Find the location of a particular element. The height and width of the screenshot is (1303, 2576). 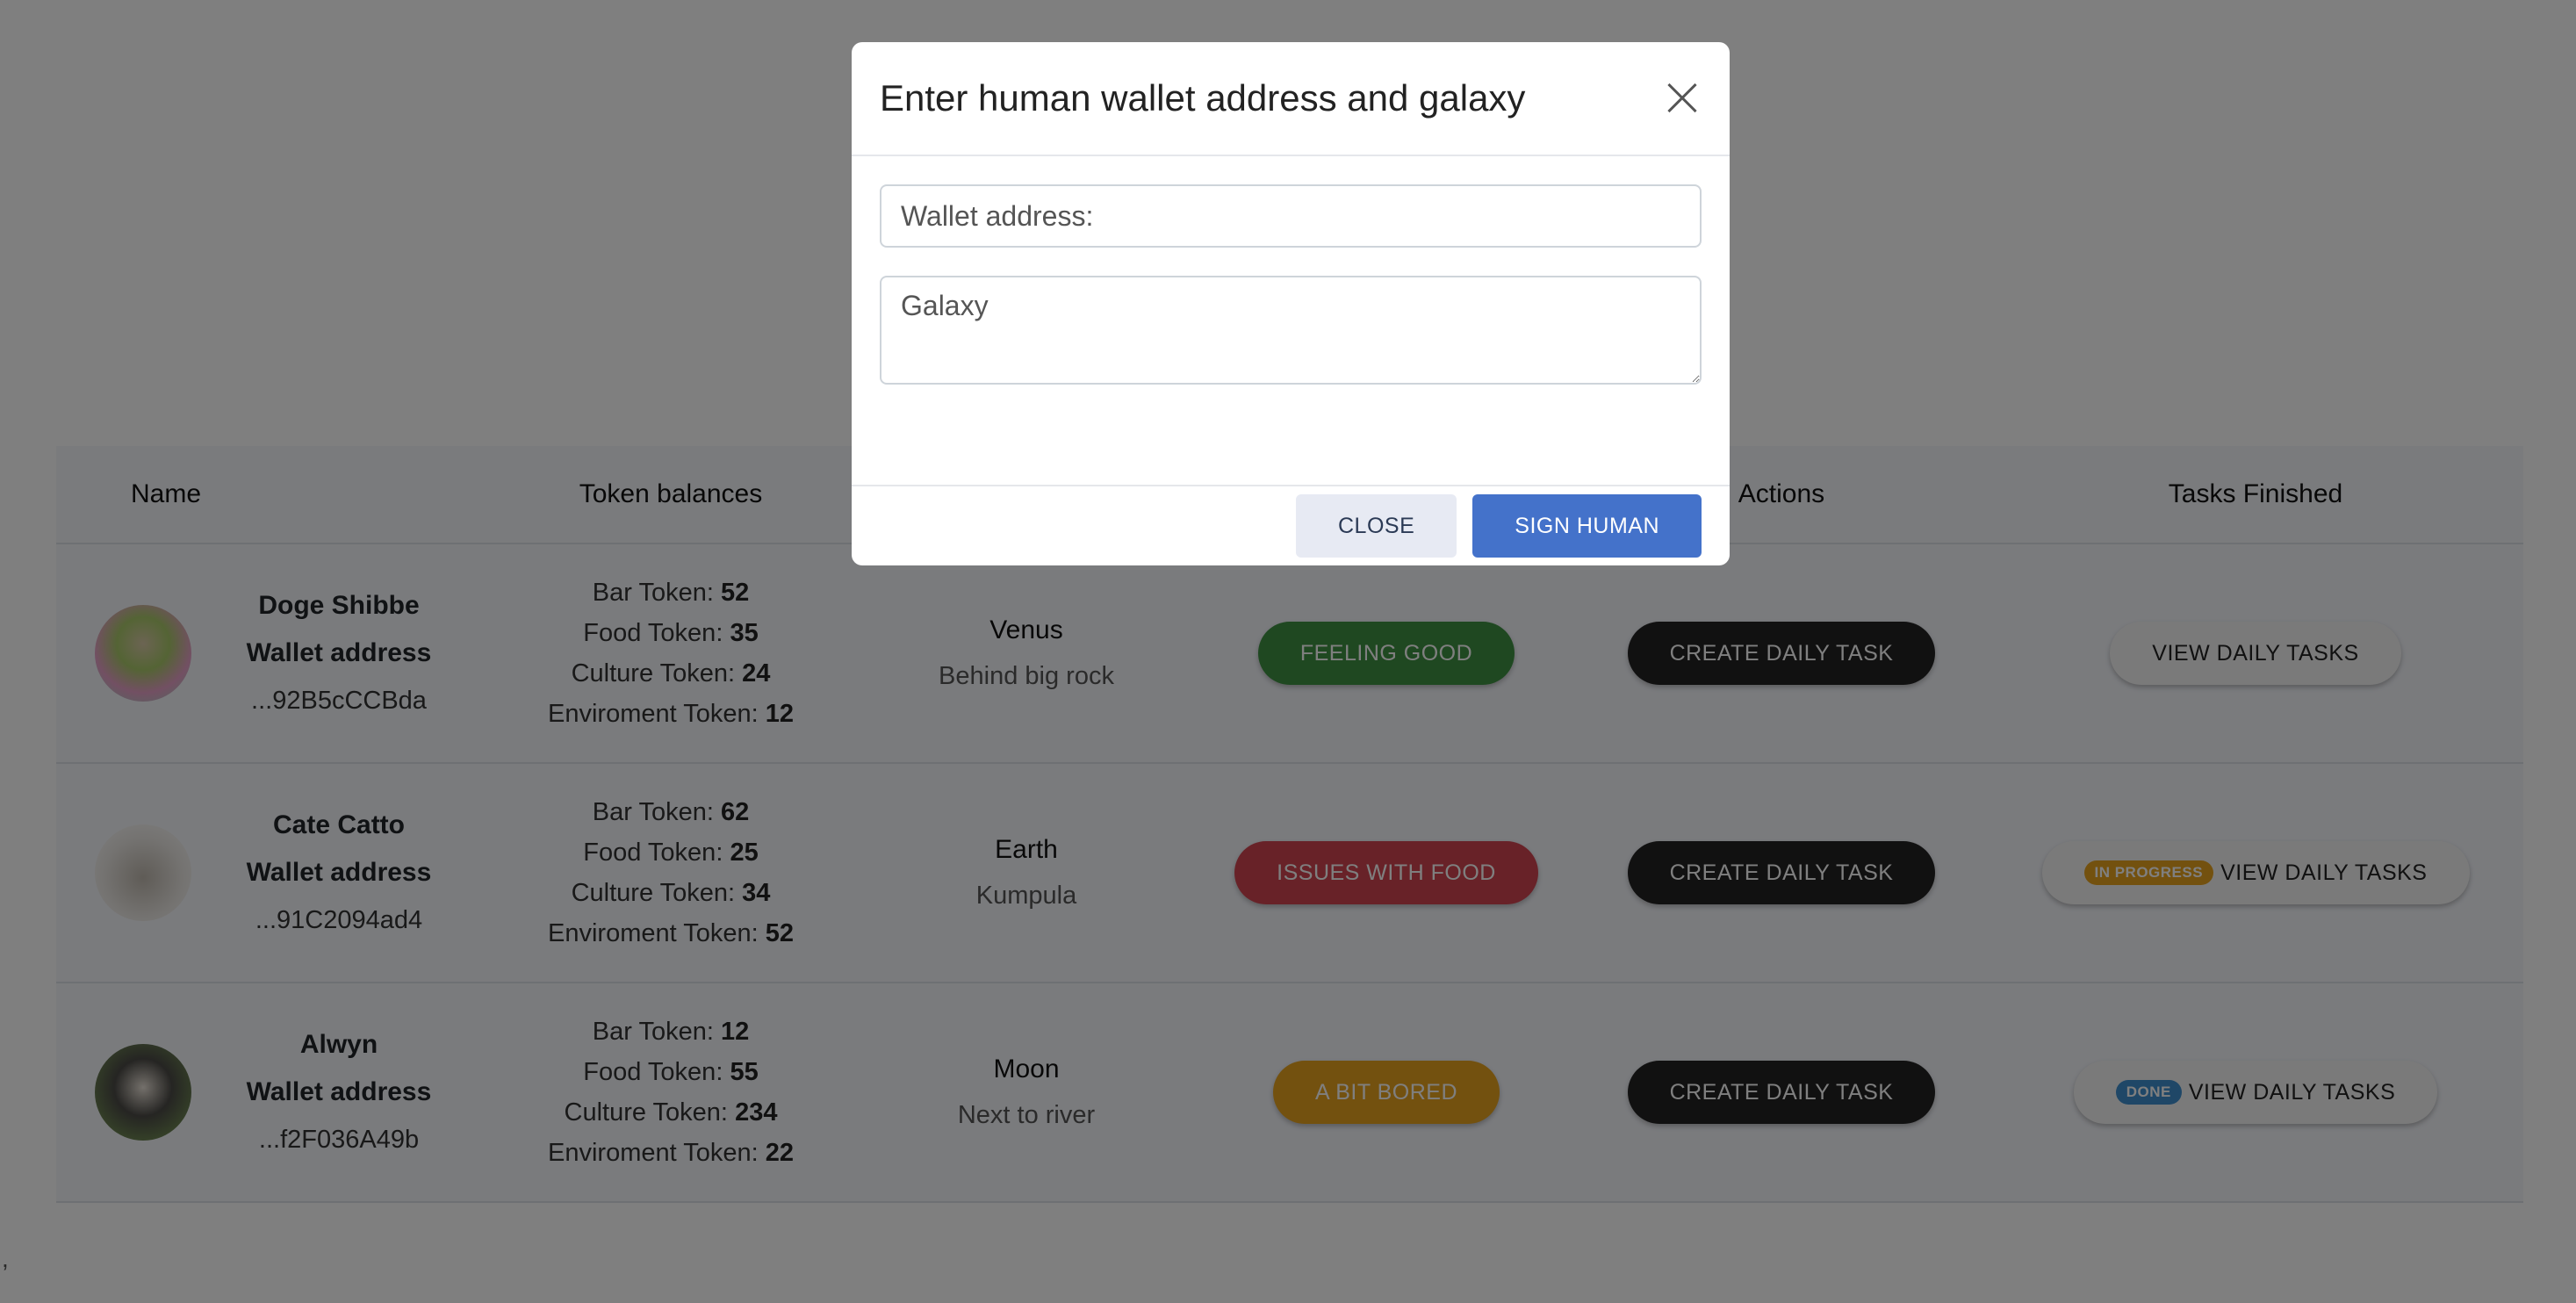

modal-body is located at coordinates (1291, 321).